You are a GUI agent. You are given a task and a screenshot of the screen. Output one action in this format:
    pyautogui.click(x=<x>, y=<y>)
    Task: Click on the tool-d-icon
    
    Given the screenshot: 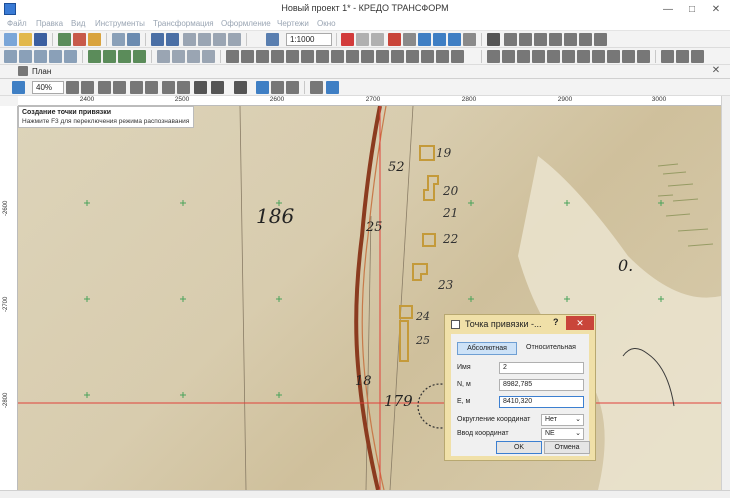 What is the action you would take?
    pyautogui.click(x=55, y=56)
    